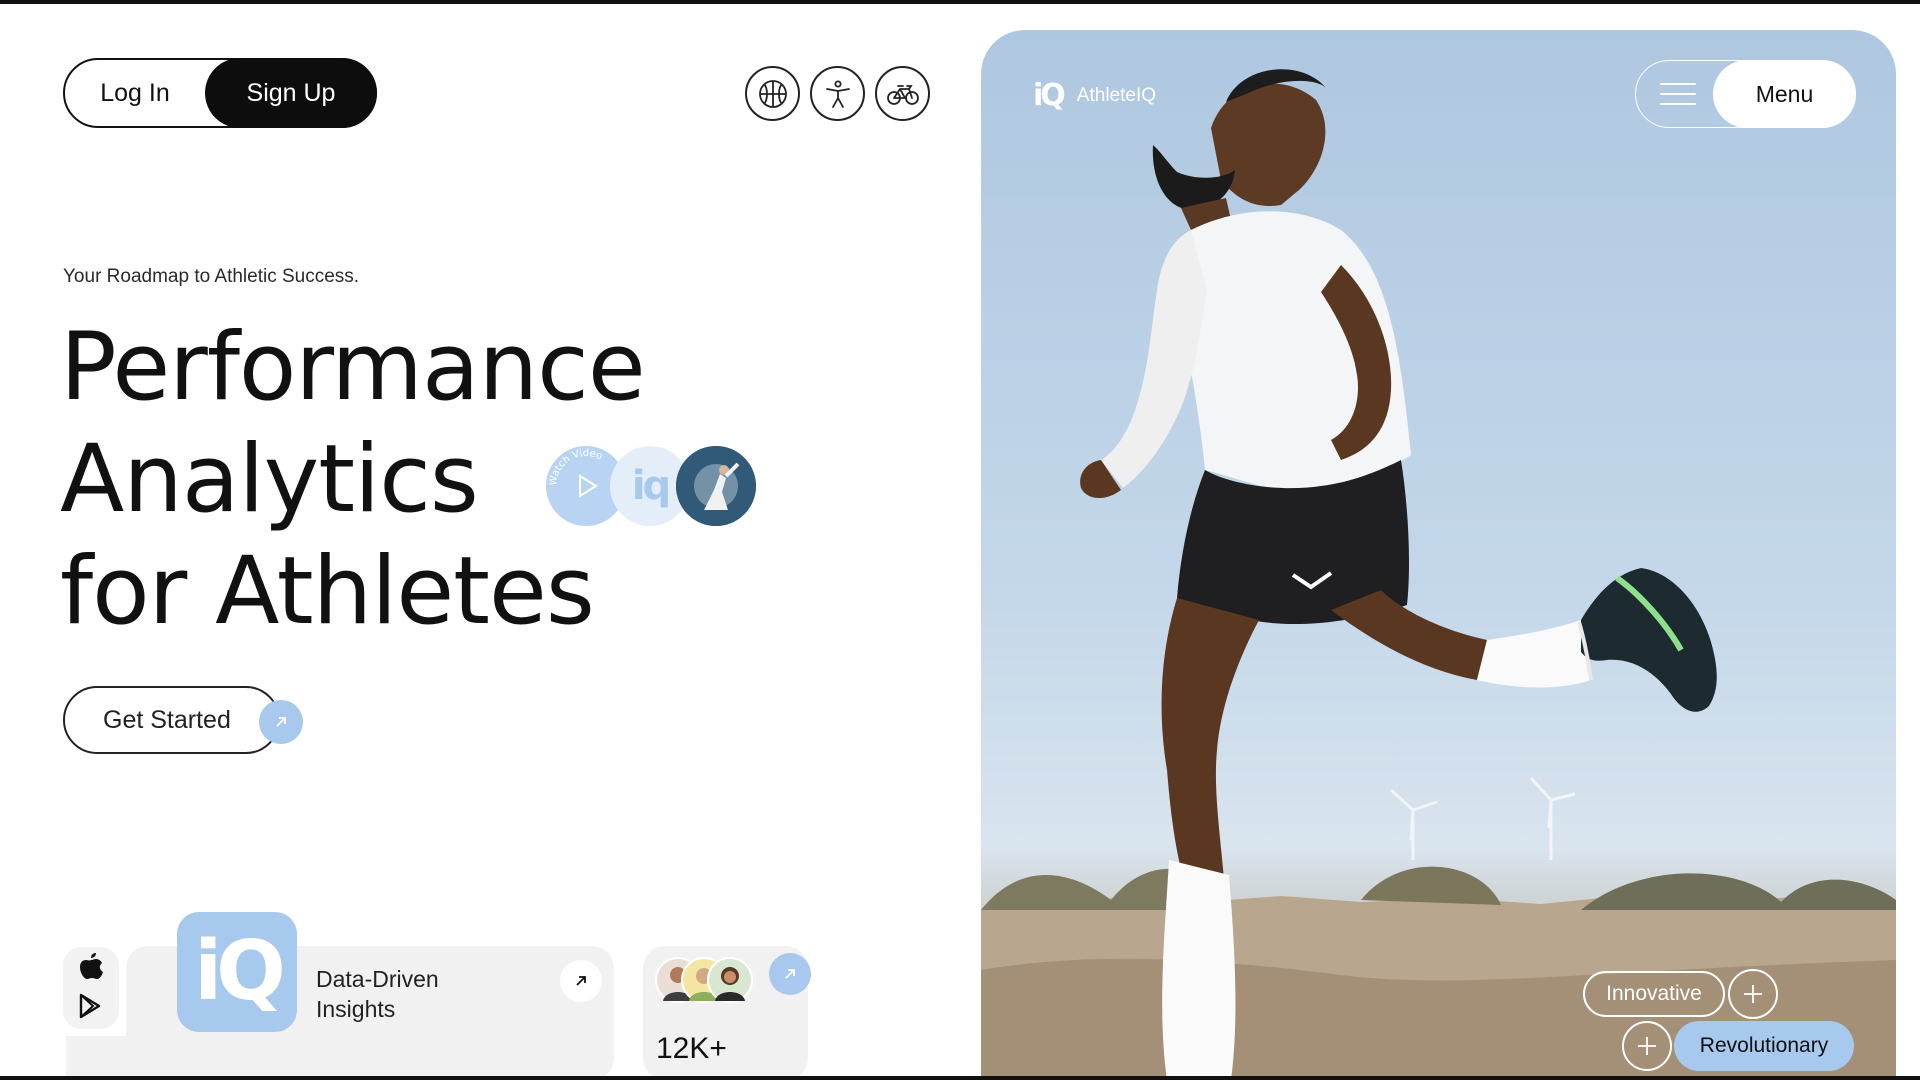 This screenshot has width=1920, height=1080. I want to click on google-play-icon, so click(91, 1008).